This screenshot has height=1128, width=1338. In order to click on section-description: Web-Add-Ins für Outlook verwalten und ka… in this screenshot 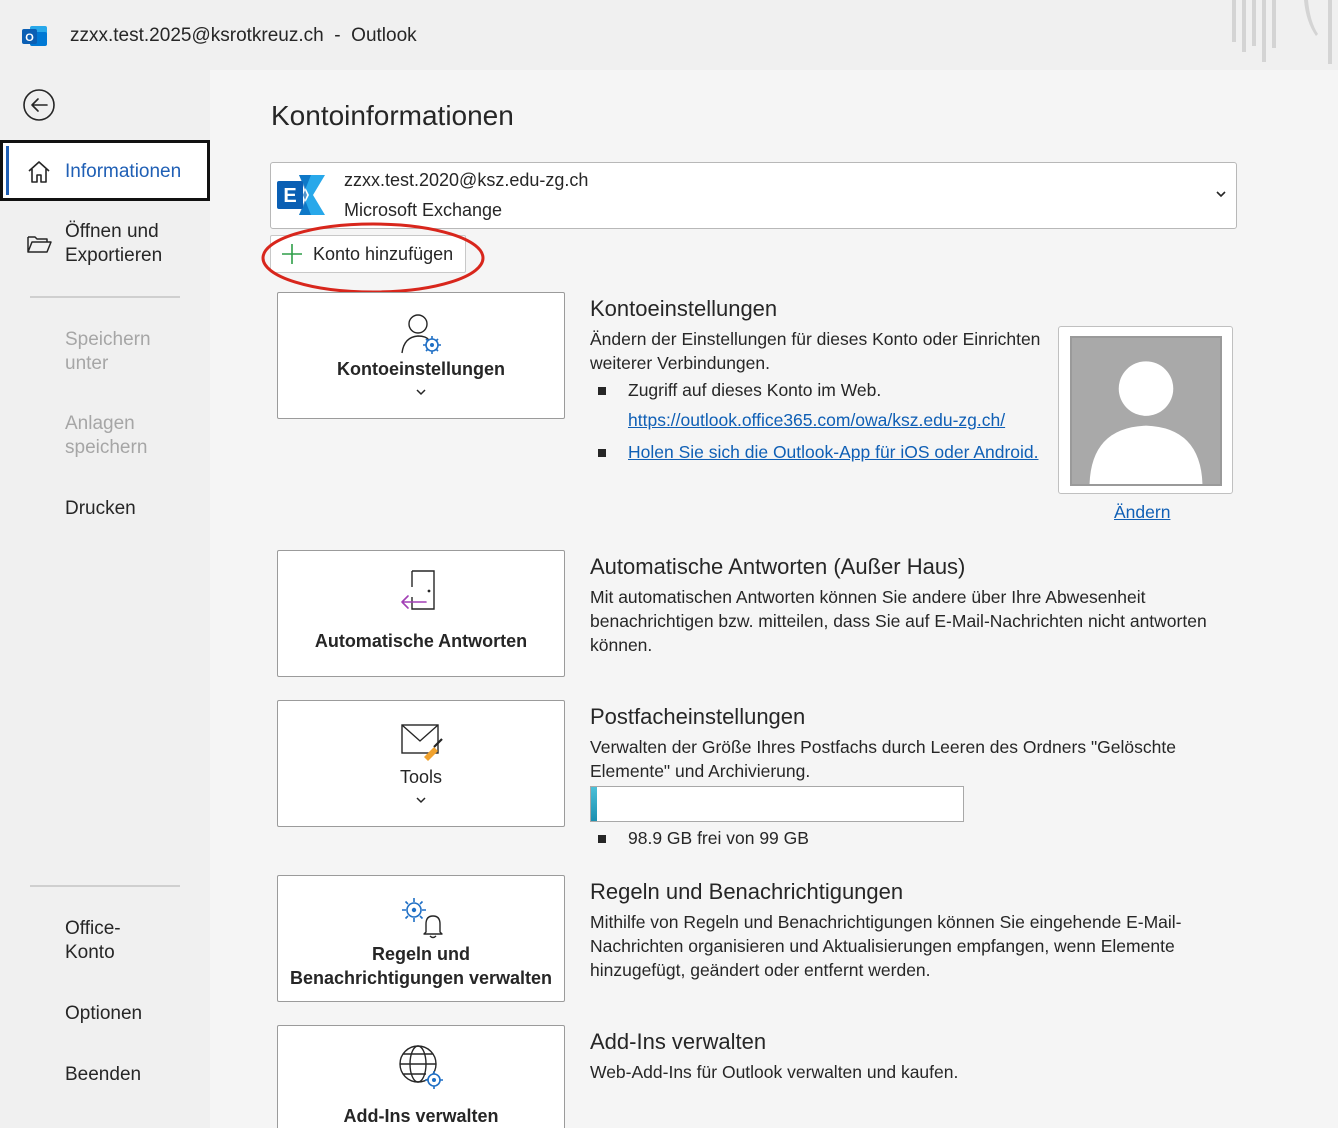, I will do `click(774, 1072)`.